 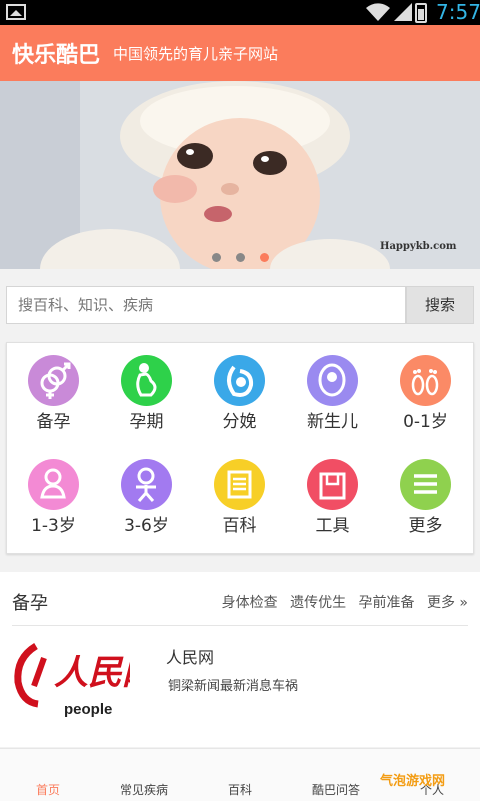 What do you see at coordinates (250, 603) in the screenshot?
I see `link-shenti: 身体检查` at bounding box center [250, 603].